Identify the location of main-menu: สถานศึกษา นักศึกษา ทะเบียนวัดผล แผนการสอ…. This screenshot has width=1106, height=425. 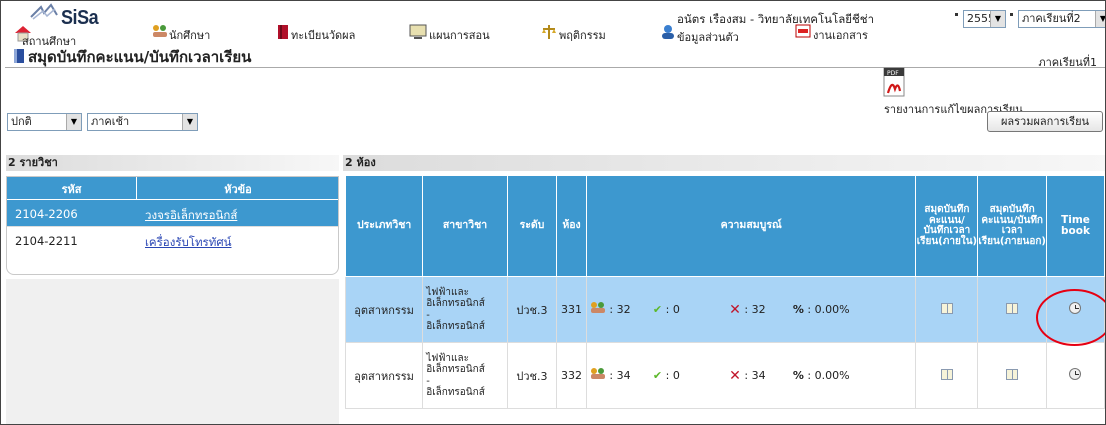
(553, 35).